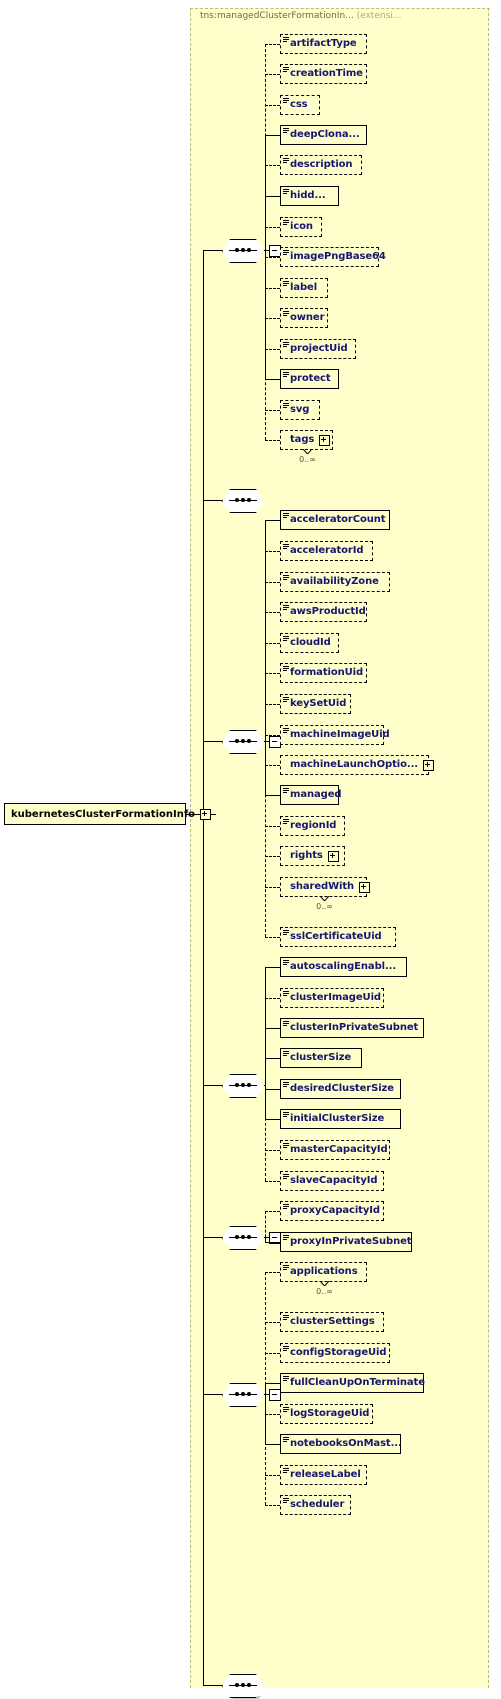  Describe the element at coordinates (307, 317) in the screenshot. I see `element-label: owner` at that location.